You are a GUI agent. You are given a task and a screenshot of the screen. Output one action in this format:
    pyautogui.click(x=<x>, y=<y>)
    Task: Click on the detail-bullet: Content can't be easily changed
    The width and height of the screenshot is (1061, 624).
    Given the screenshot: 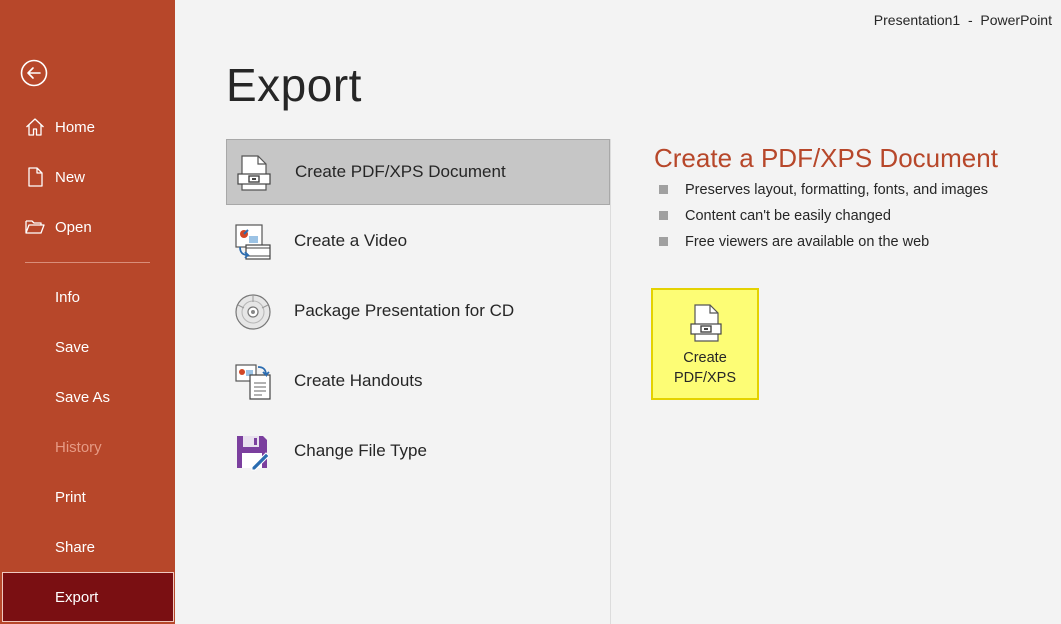 What is the action you would take?
    pyautogui.click(x=823, y=219)
    